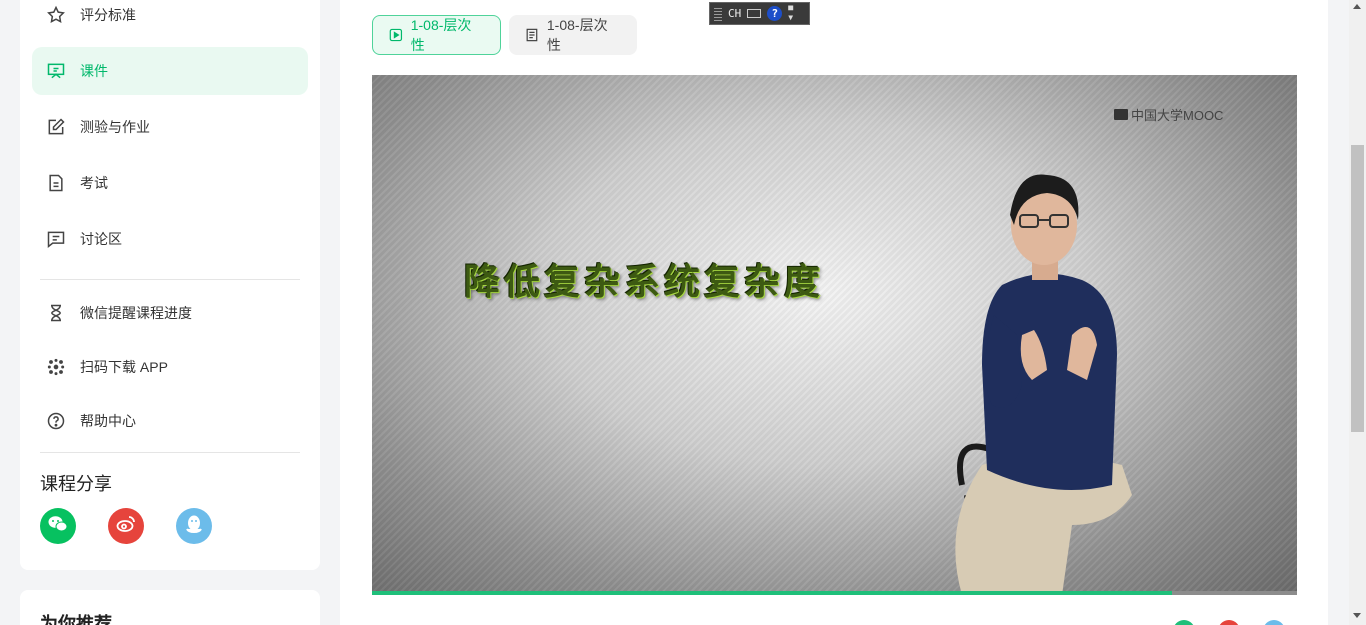 The width and height of the screenshot is (1366, 625). Describe the element at coordinates (1357, 6) in the screenshot. I see `scroll-up-icon` at that location.